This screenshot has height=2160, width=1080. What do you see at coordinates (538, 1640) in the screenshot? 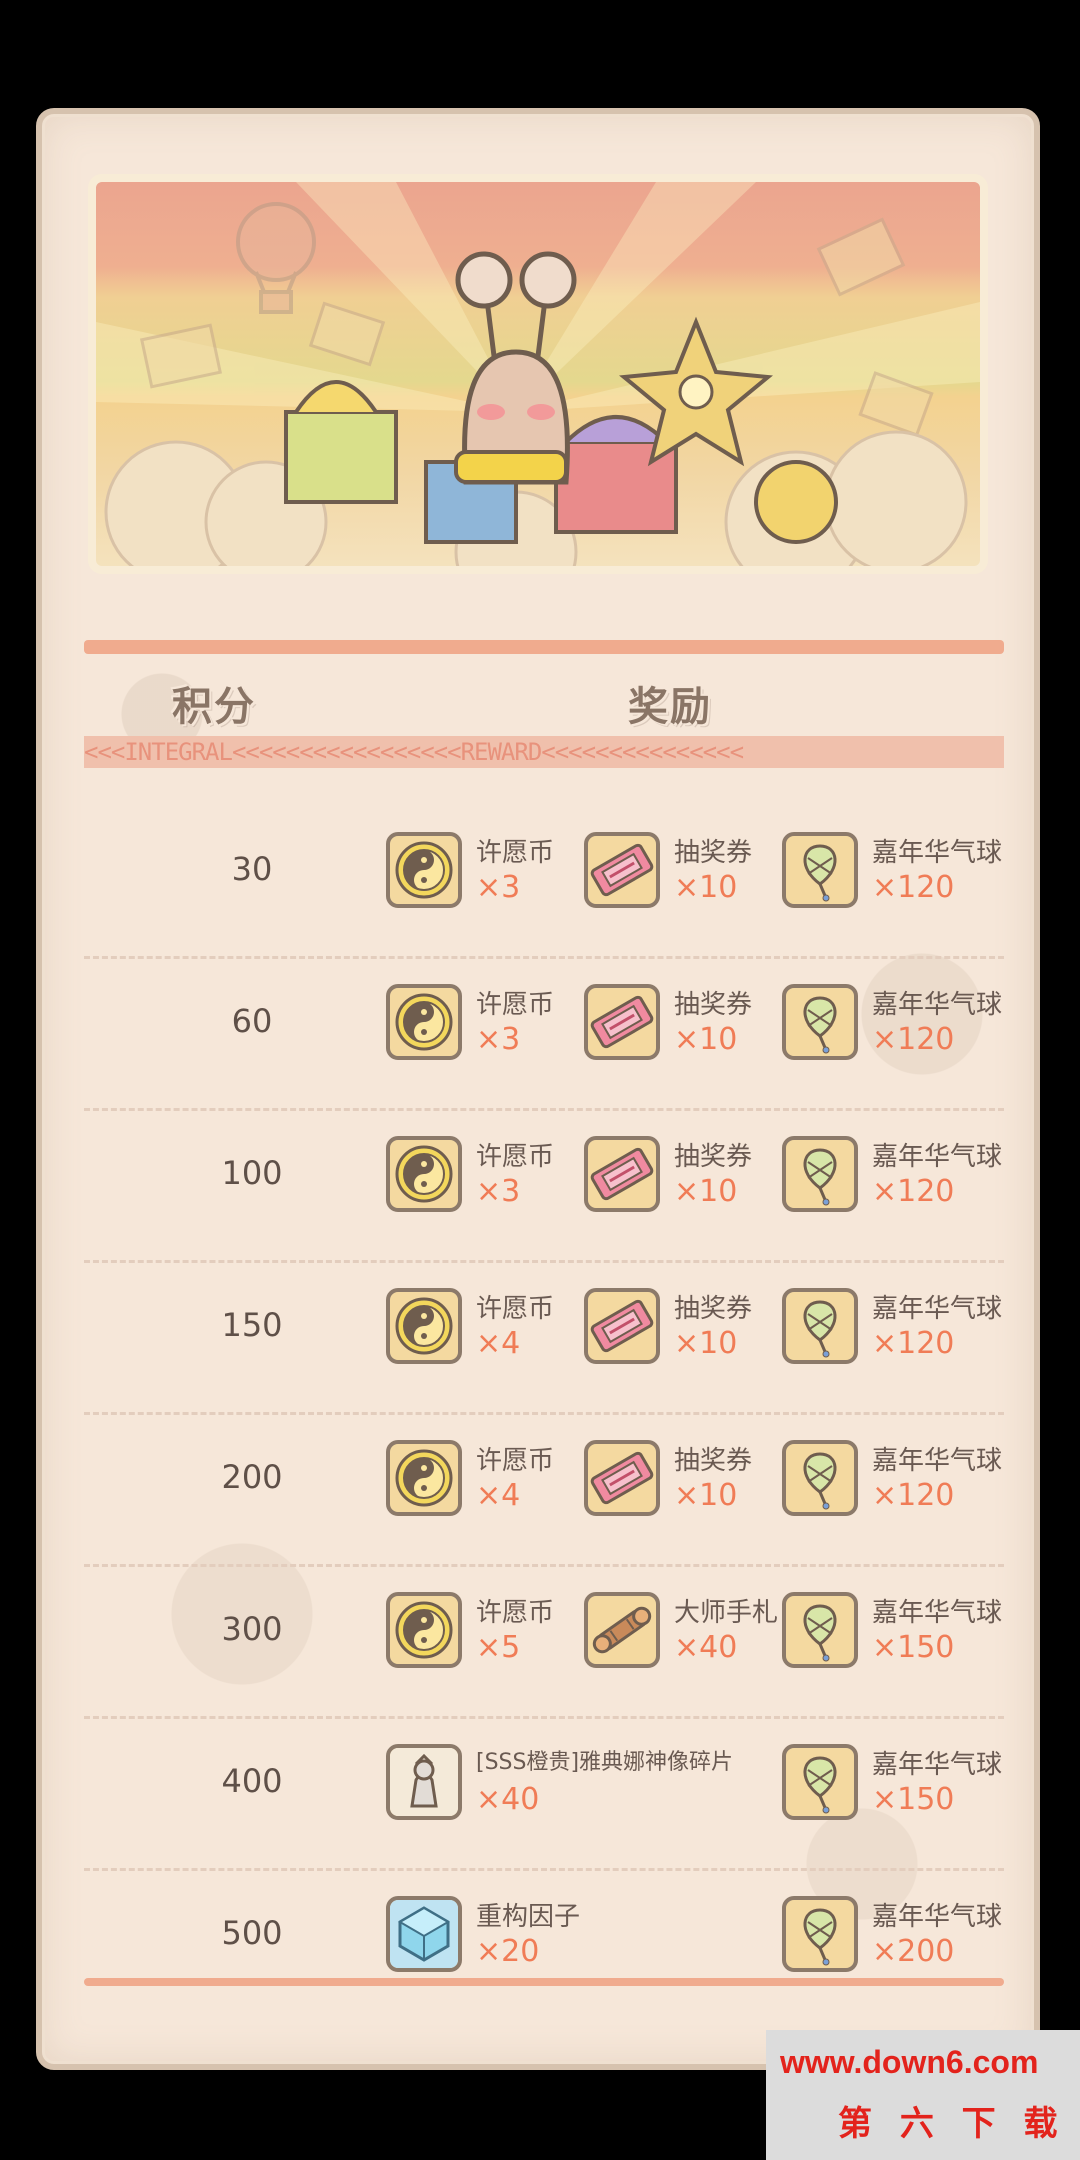
I see `reward-row: 300 许愿币 ×5 大师手札 ×40 嘉年华气球 ×150` at bounding box center [538, 1640].